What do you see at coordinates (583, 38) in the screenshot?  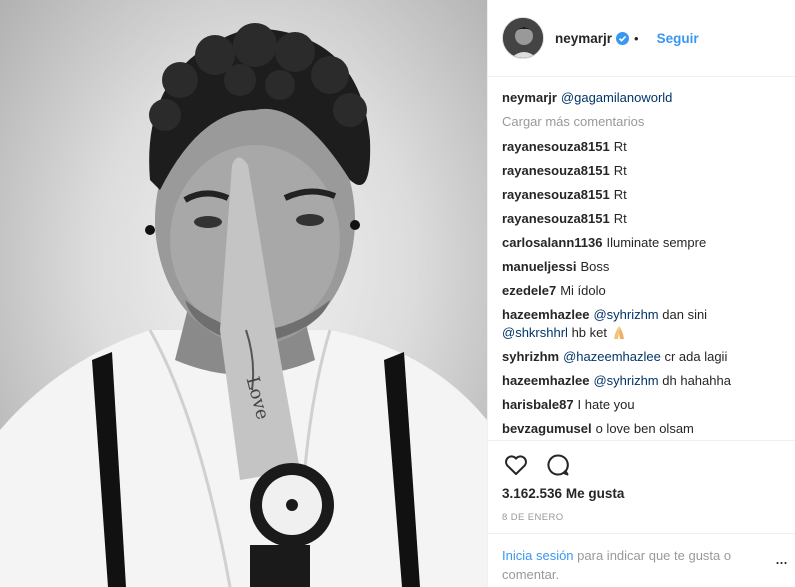 I see `header-username: neymarjr` at bounding box center [583, 38].